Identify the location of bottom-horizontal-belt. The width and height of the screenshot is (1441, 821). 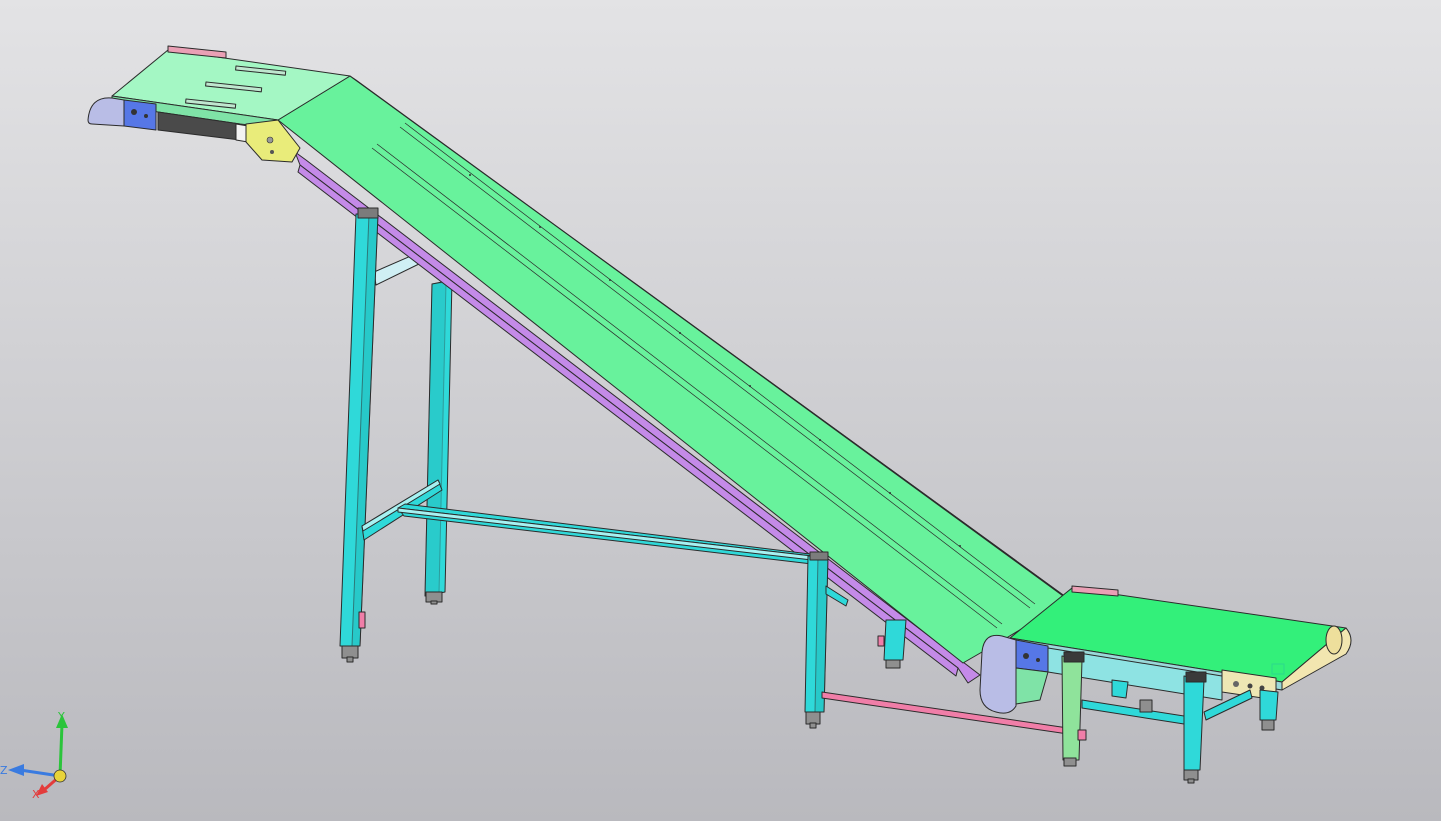
(1180, 643).